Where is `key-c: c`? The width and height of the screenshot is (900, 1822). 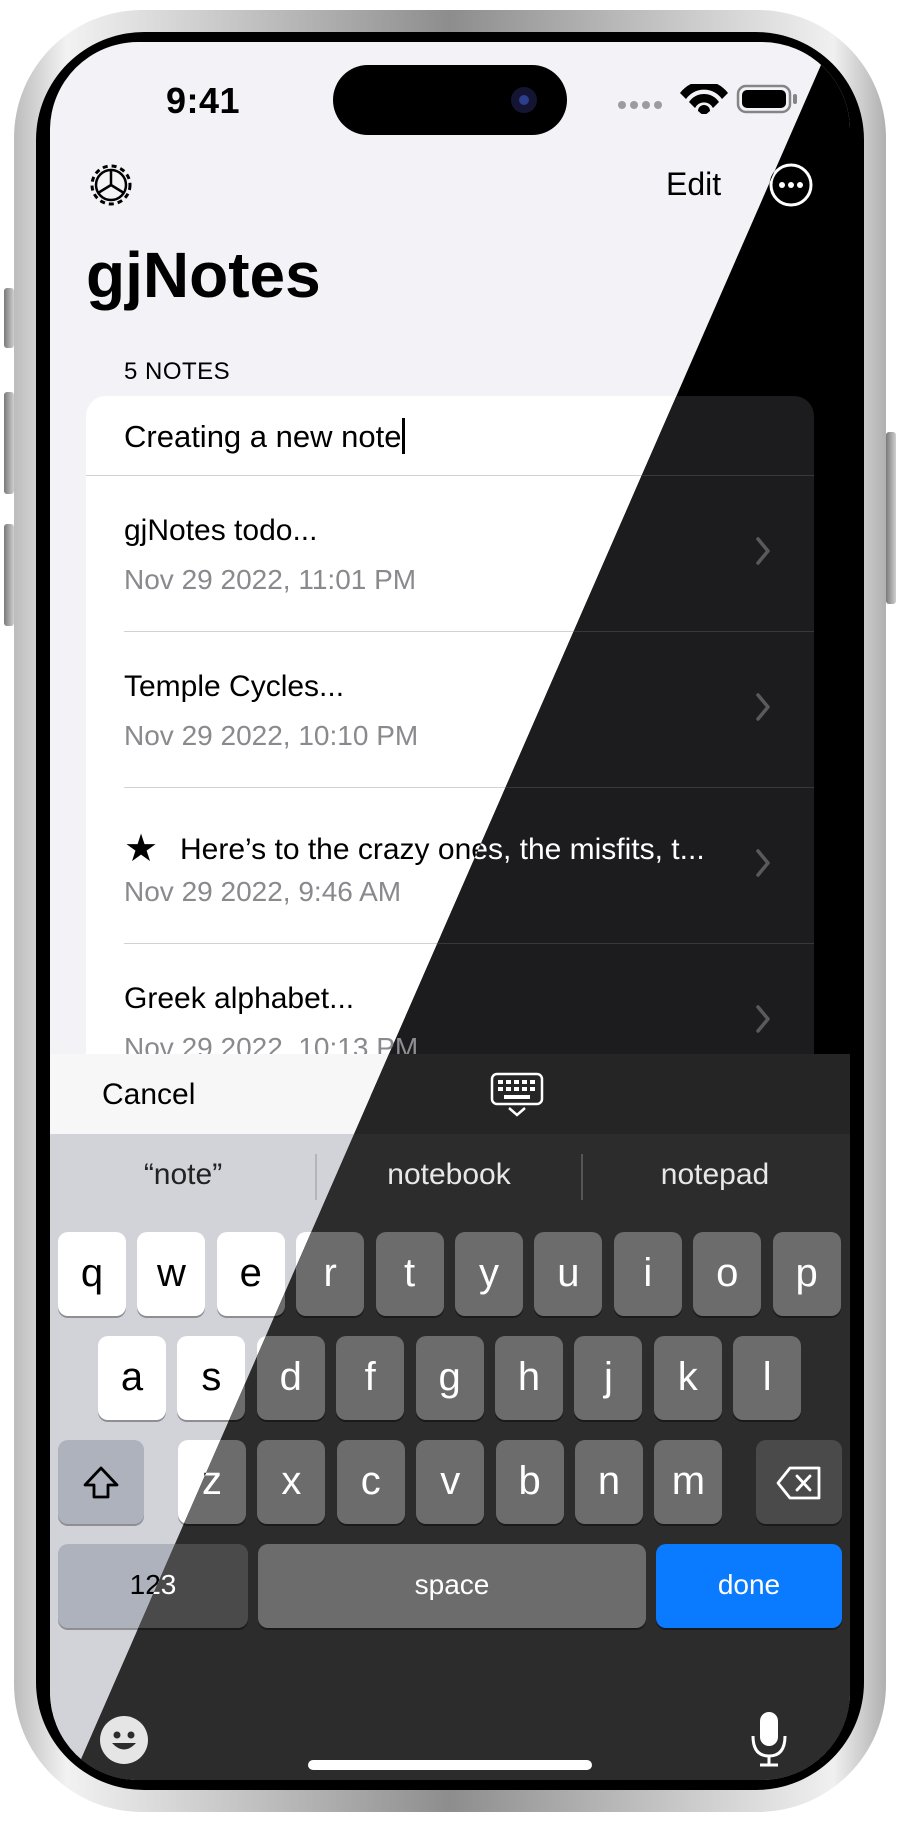
key-c: c is located at coordinates (370, 1482).